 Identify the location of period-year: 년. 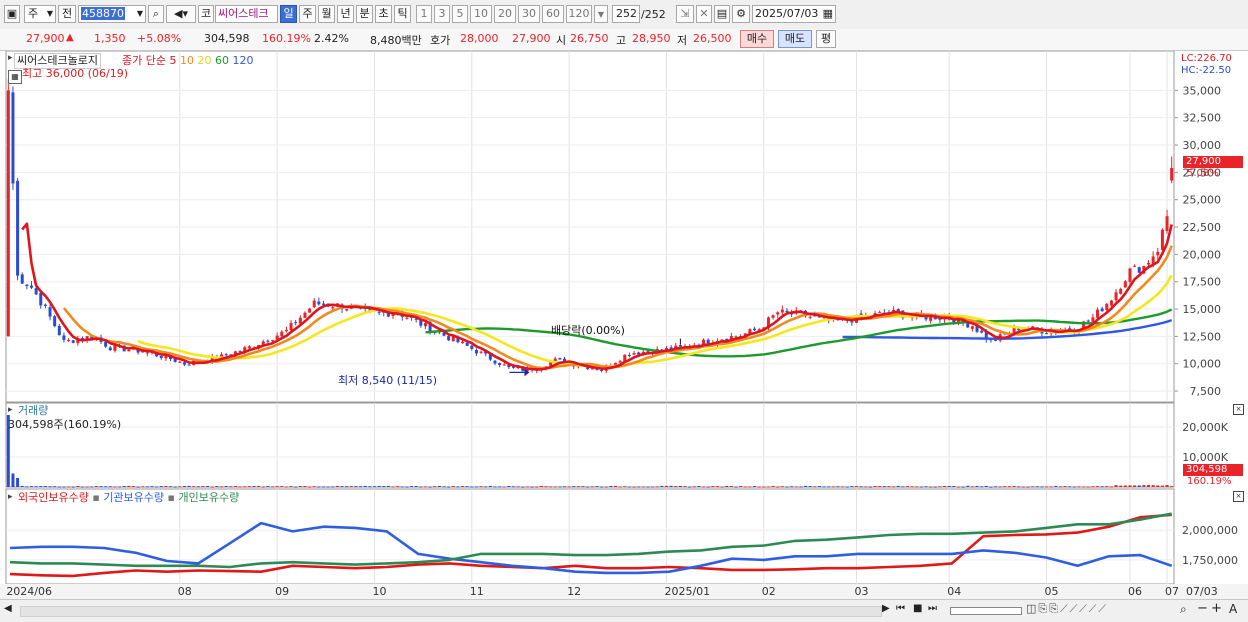
(345, 14).